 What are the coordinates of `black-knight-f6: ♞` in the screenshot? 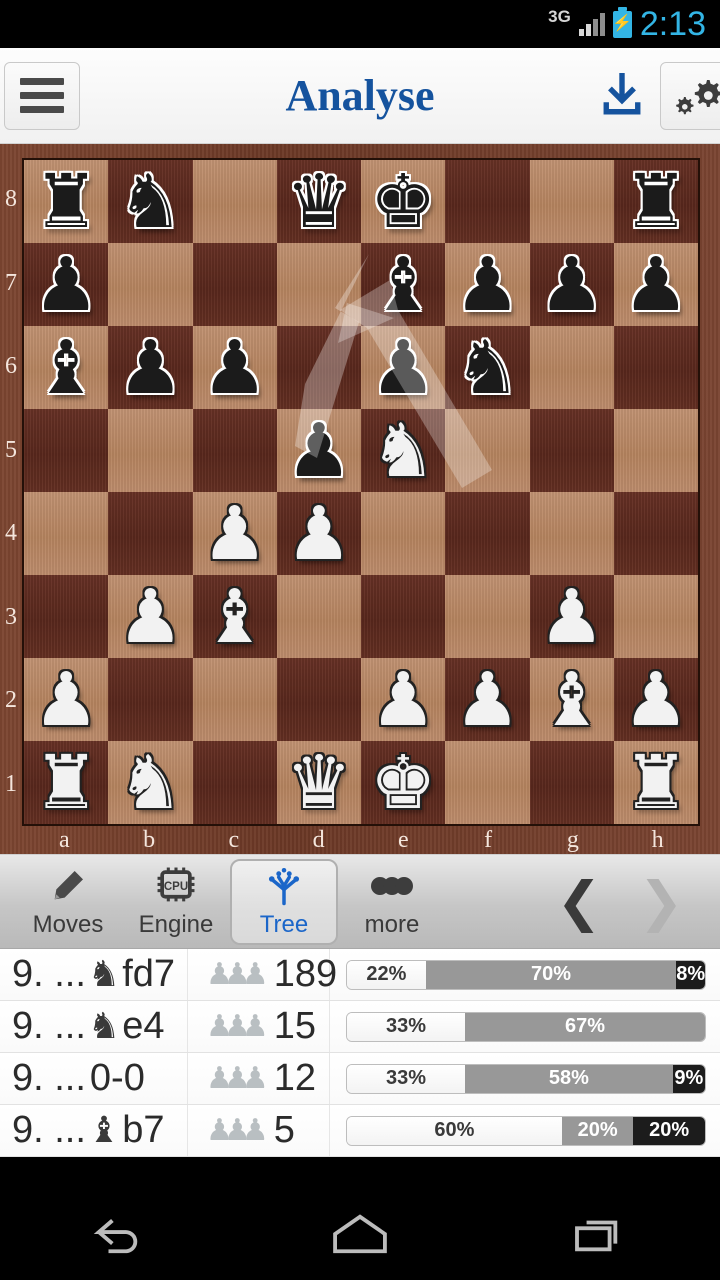 It's located at (487, 367).